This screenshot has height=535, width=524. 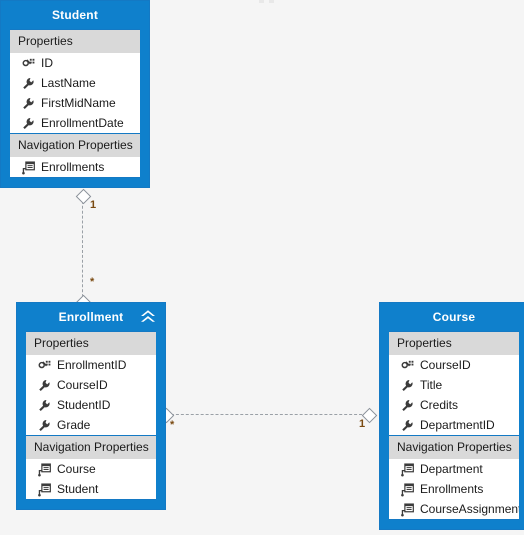 I want to click on entity-course-title: Course, so click(x=454, y=317).